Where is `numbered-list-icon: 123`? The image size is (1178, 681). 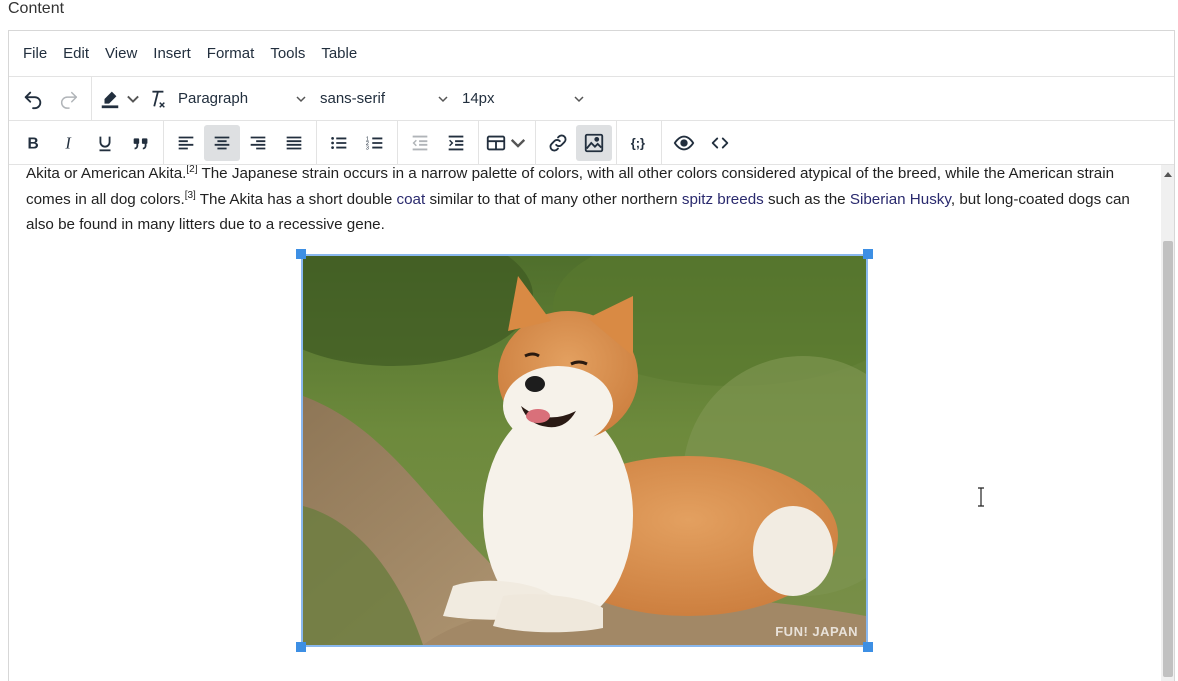 numbered-list-icon: 123 is located at coordinates (374, 143).